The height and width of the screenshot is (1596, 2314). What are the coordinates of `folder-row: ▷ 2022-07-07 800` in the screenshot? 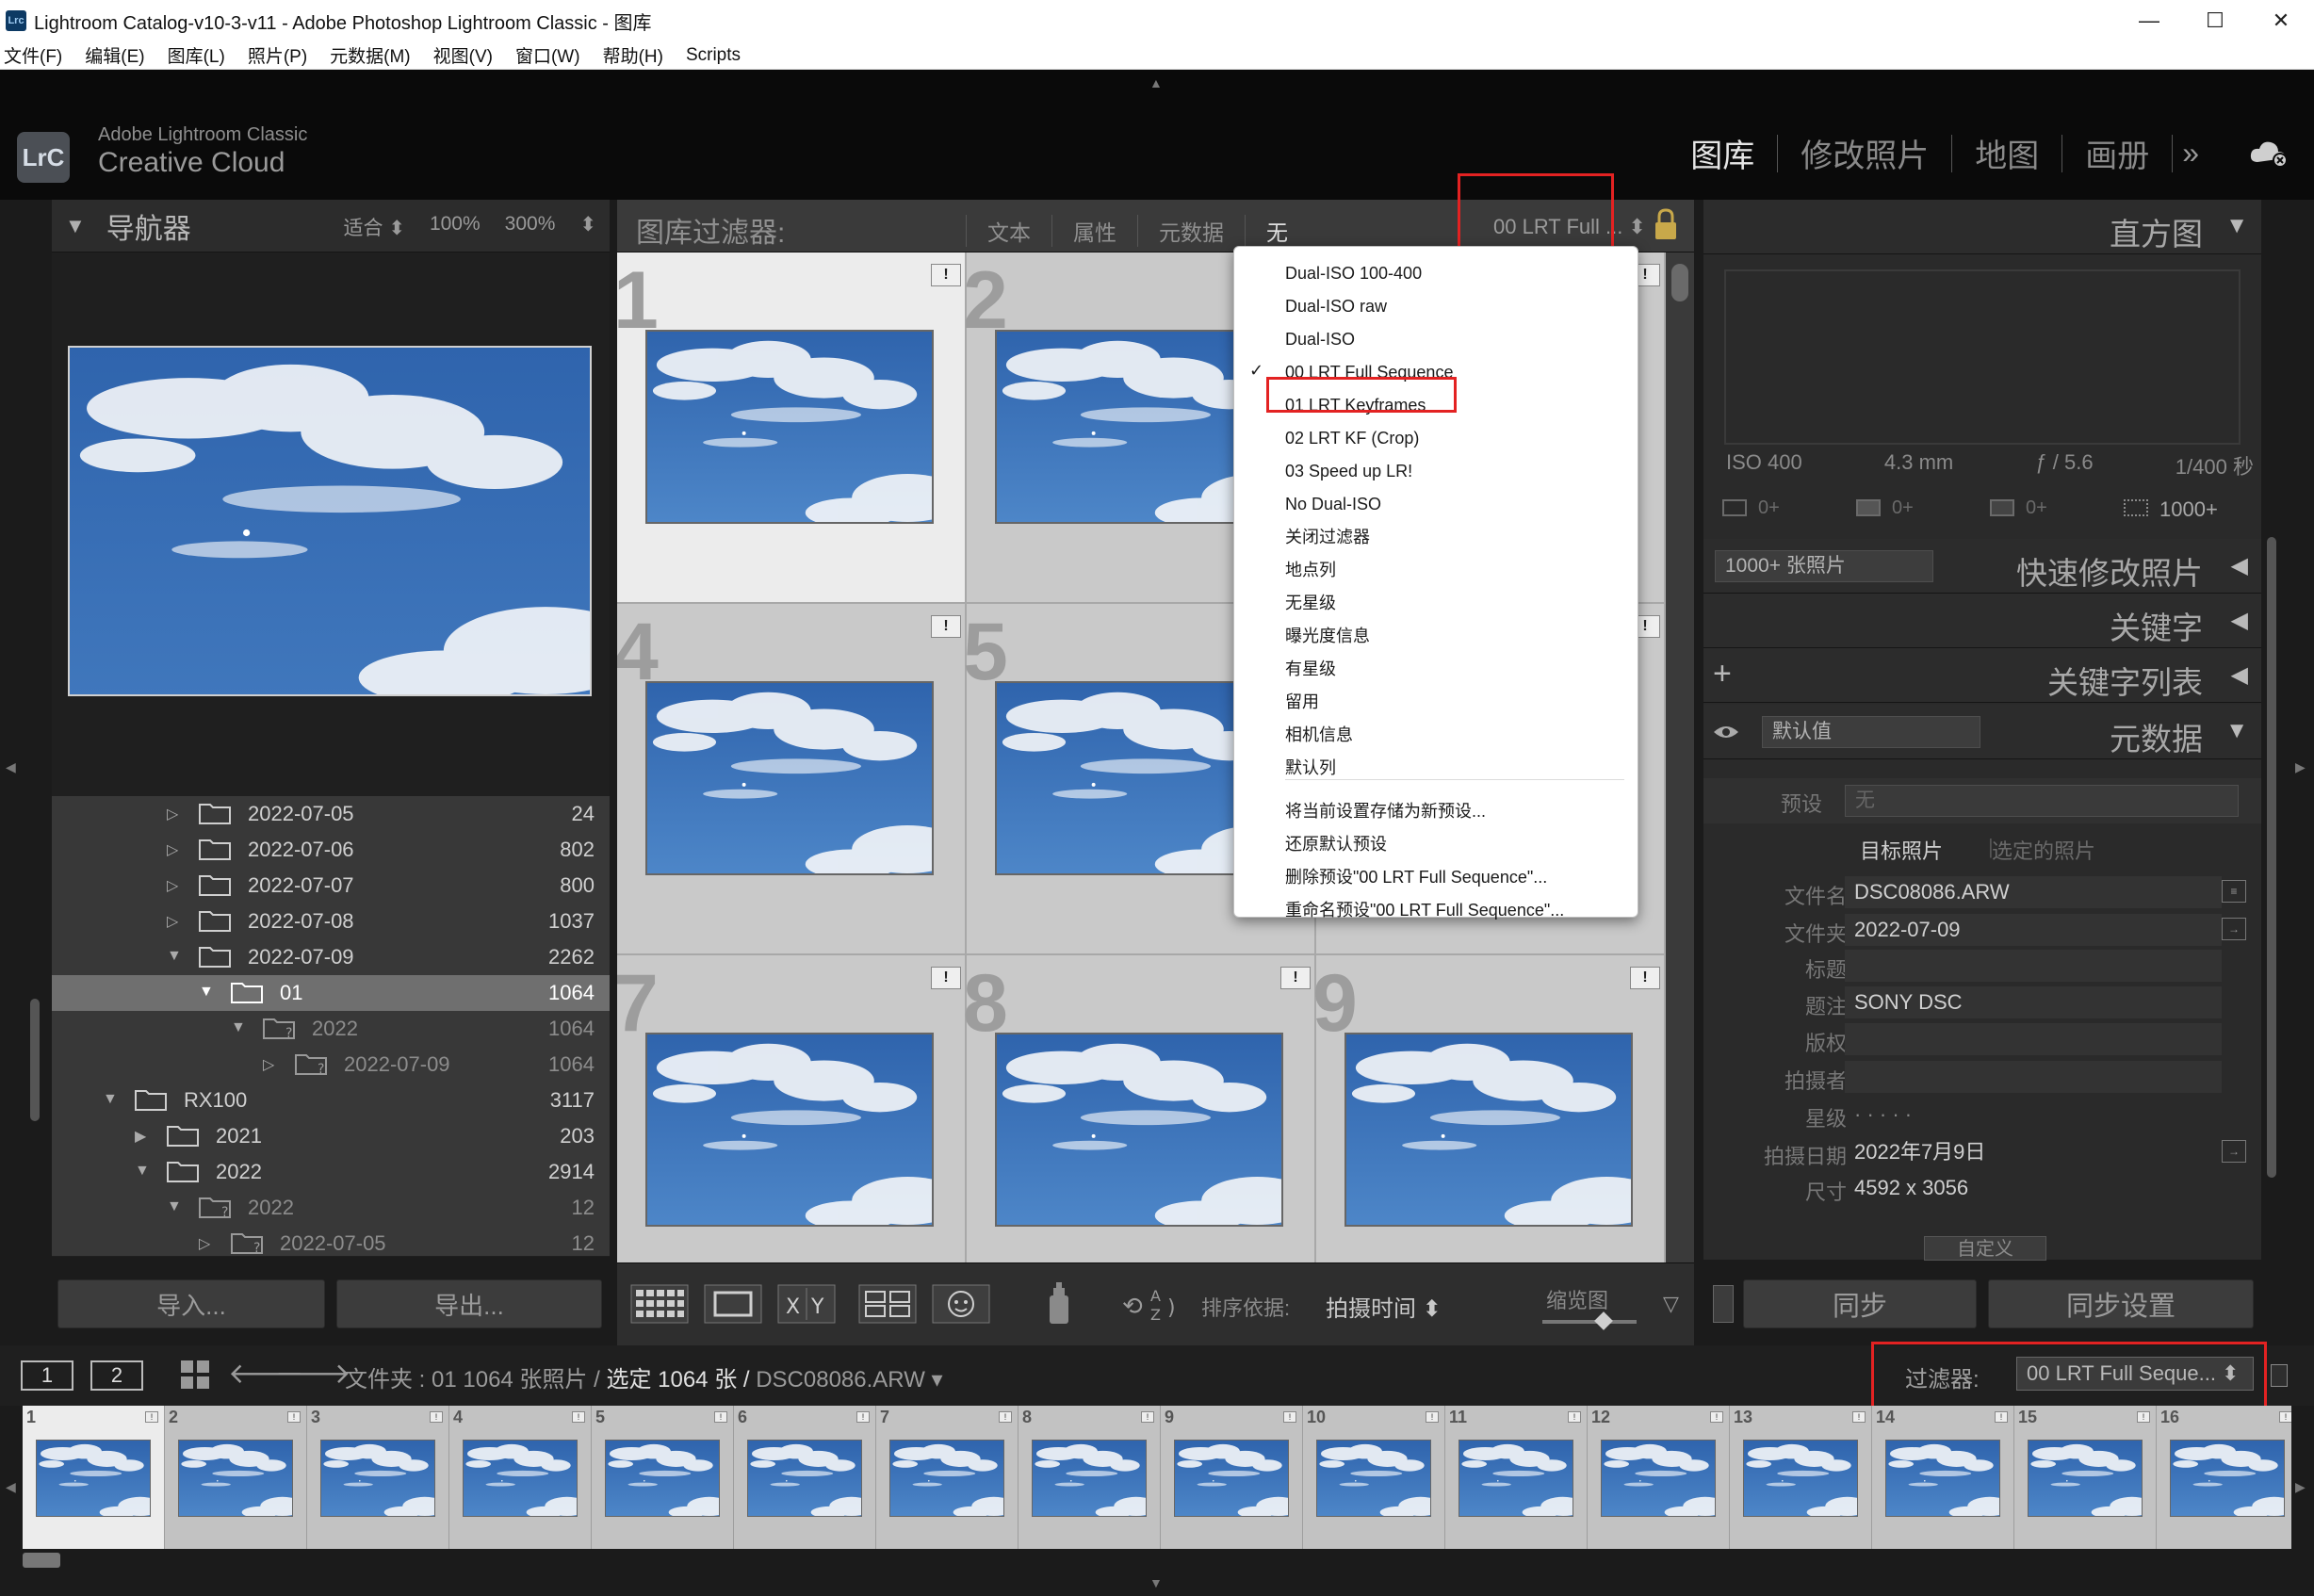 It's located at (331, 886).